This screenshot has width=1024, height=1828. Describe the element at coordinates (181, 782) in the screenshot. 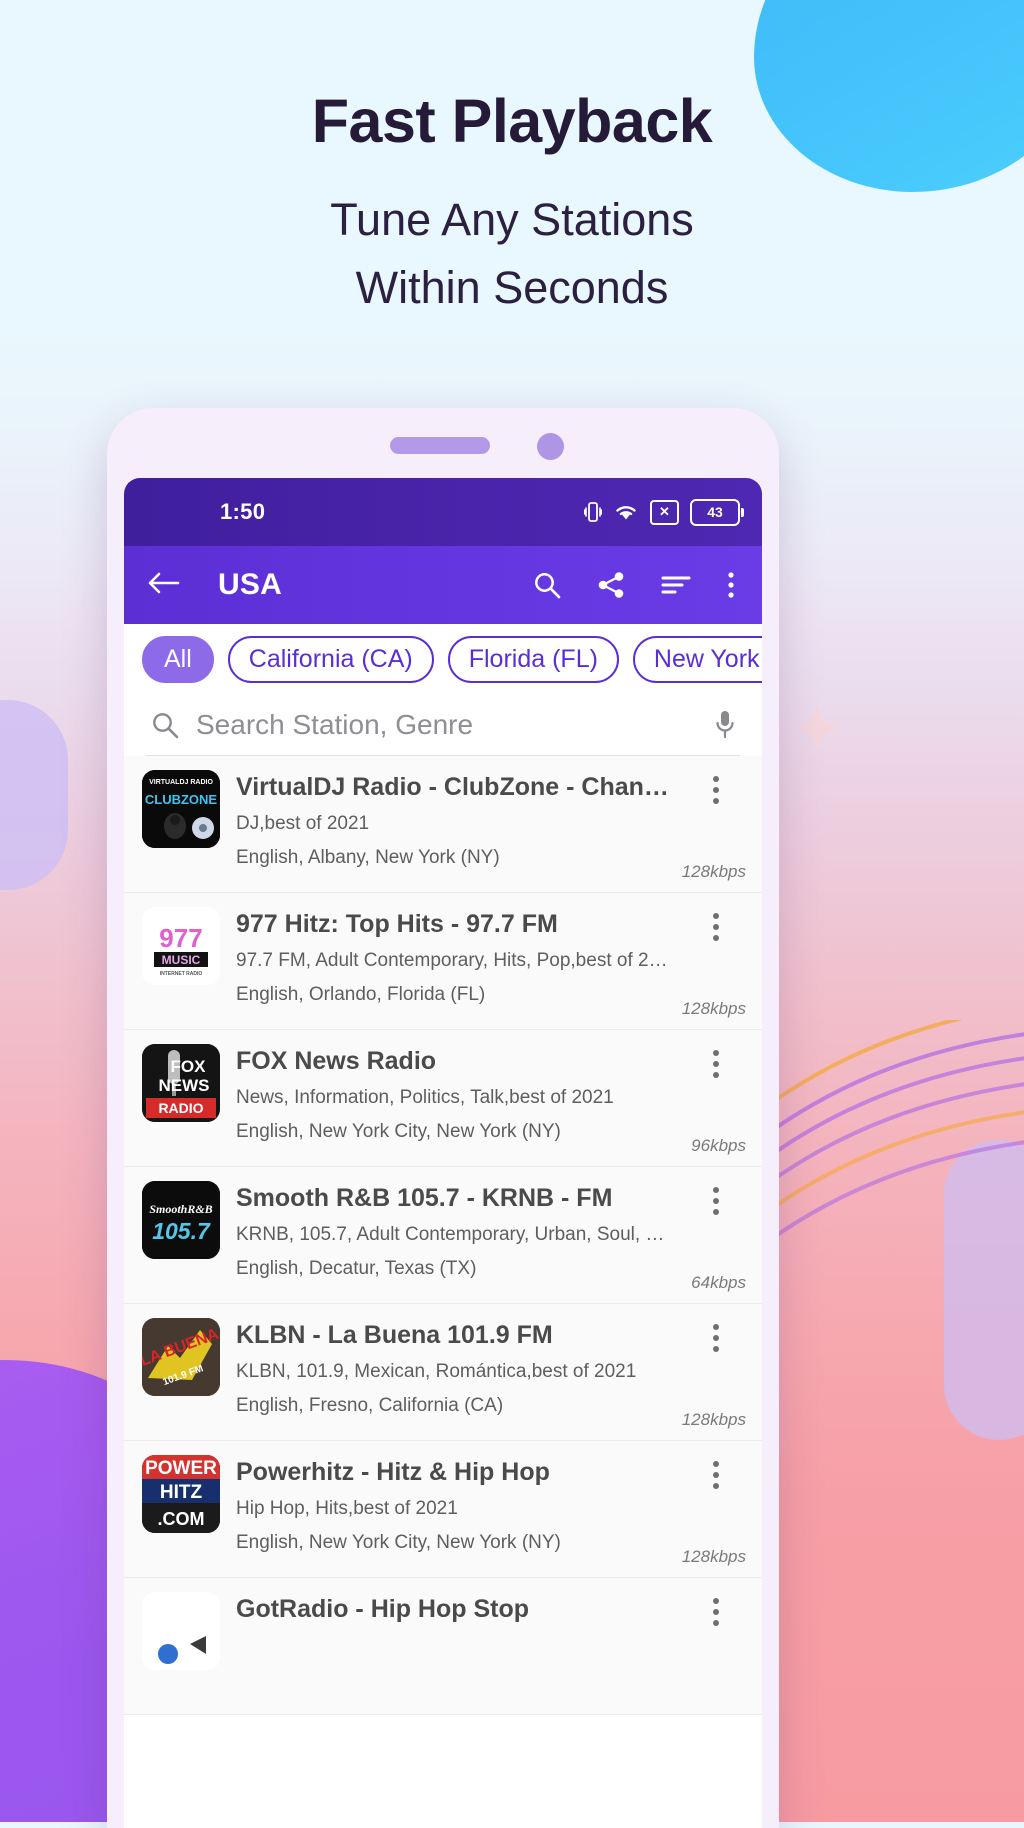

I see `svg-text: VIRTUALDJ RADIO` at that location.